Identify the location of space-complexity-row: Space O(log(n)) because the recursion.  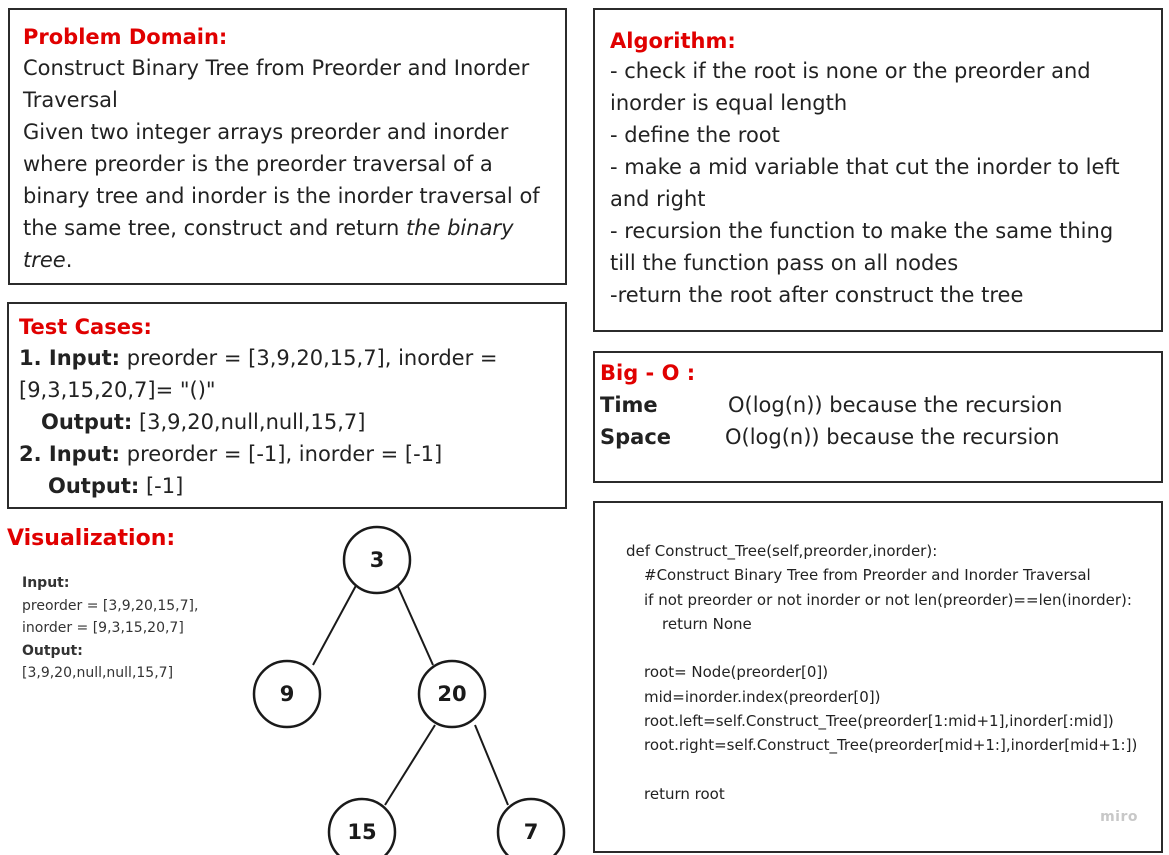
(878, 437).